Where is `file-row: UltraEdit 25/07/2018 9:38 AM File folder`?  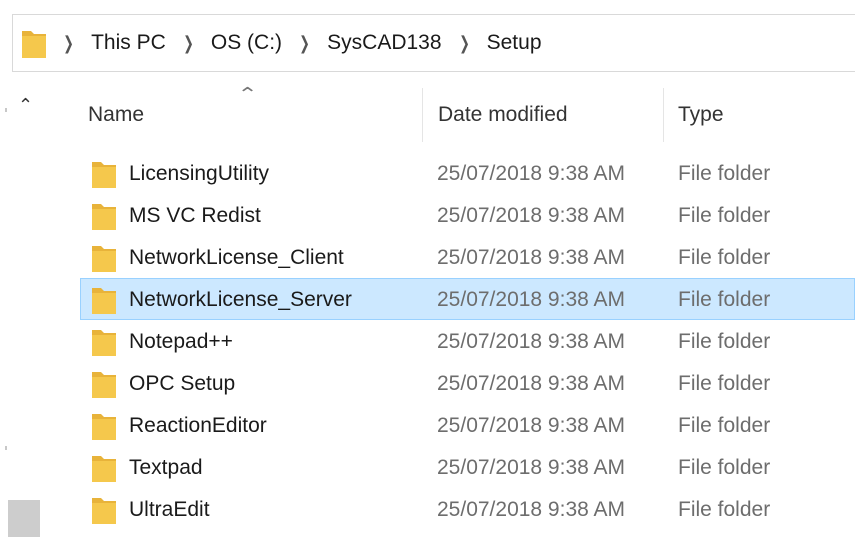 file-row: UltraEdit 25/07/2018 9:38 AM File folder is located at coordinates (467, 509).